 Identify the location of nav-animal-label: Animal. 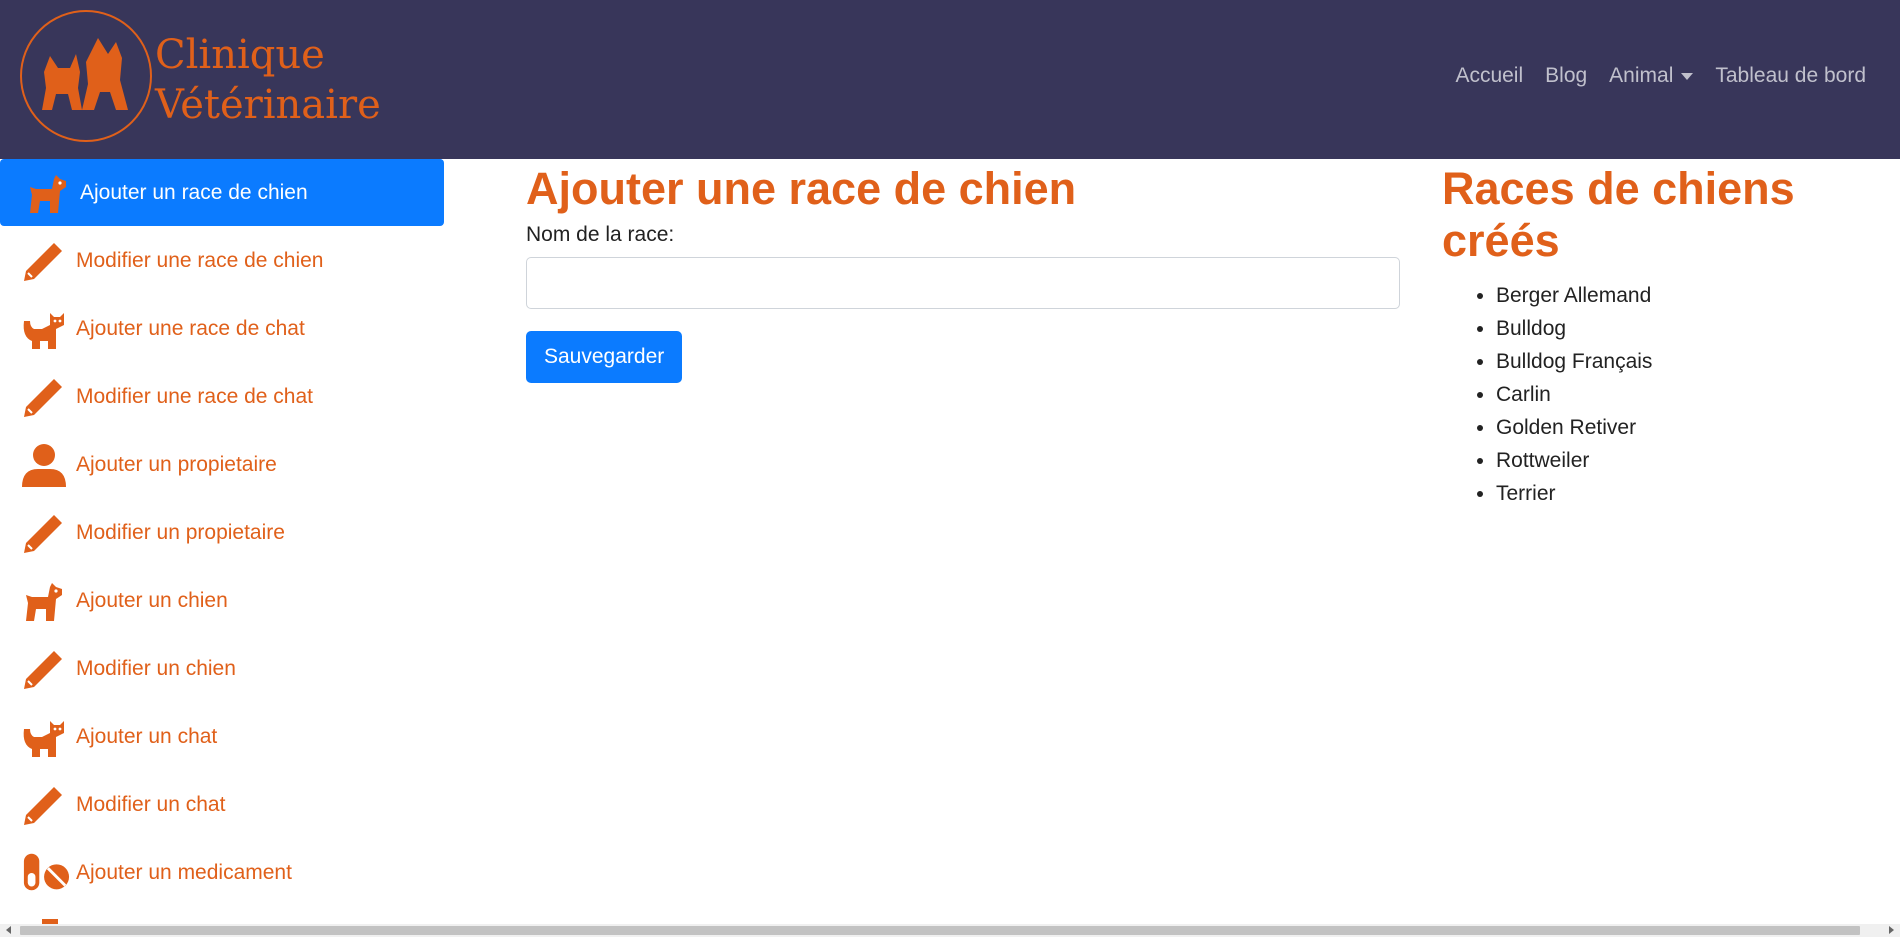
(1641, 75).